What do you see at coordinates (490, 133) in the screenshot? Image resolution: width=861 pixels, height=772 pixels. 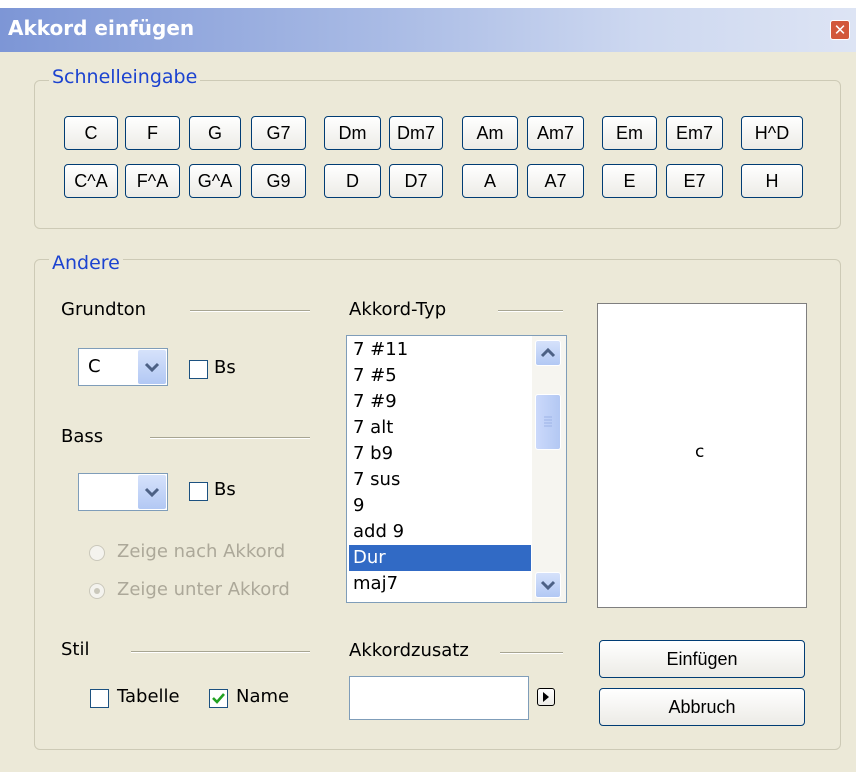 I see `chord-button-am: Am` at bounding box center [490, 133].